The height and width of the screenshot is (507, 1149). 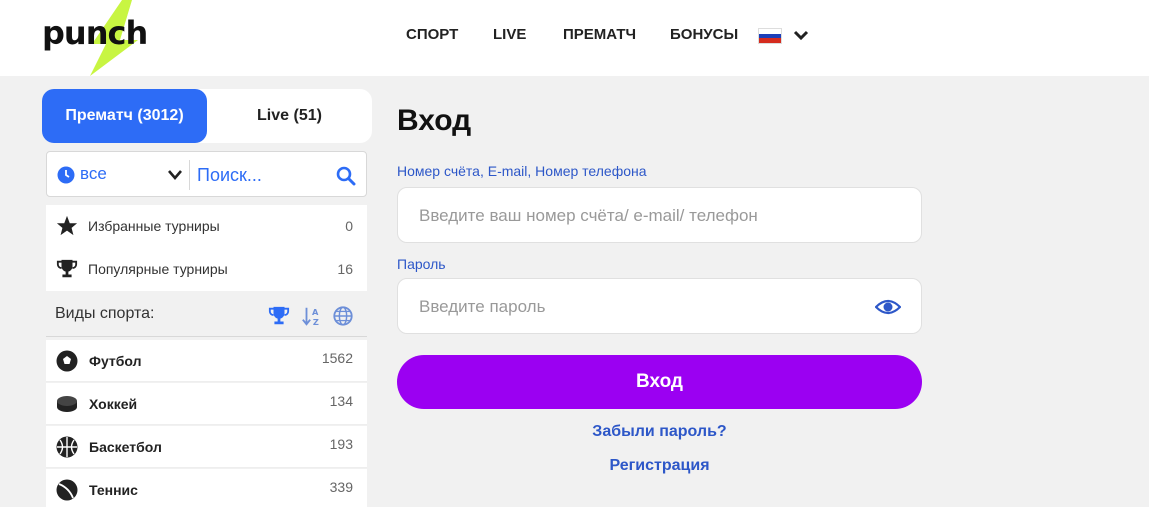 I want to click on tennis-ball-icon, so click(x=67, y=490).